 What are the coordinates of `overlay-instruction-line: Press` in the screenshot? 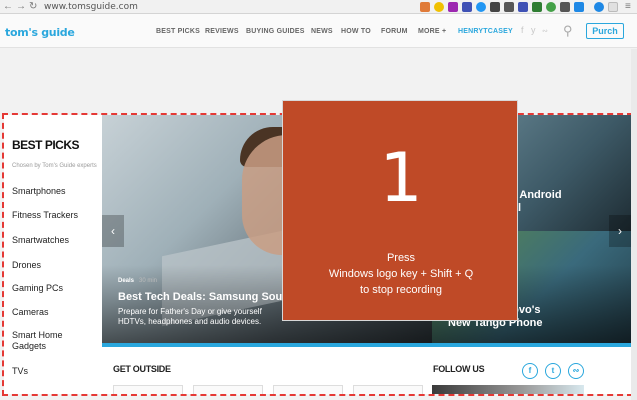 It's located at (401, 258).